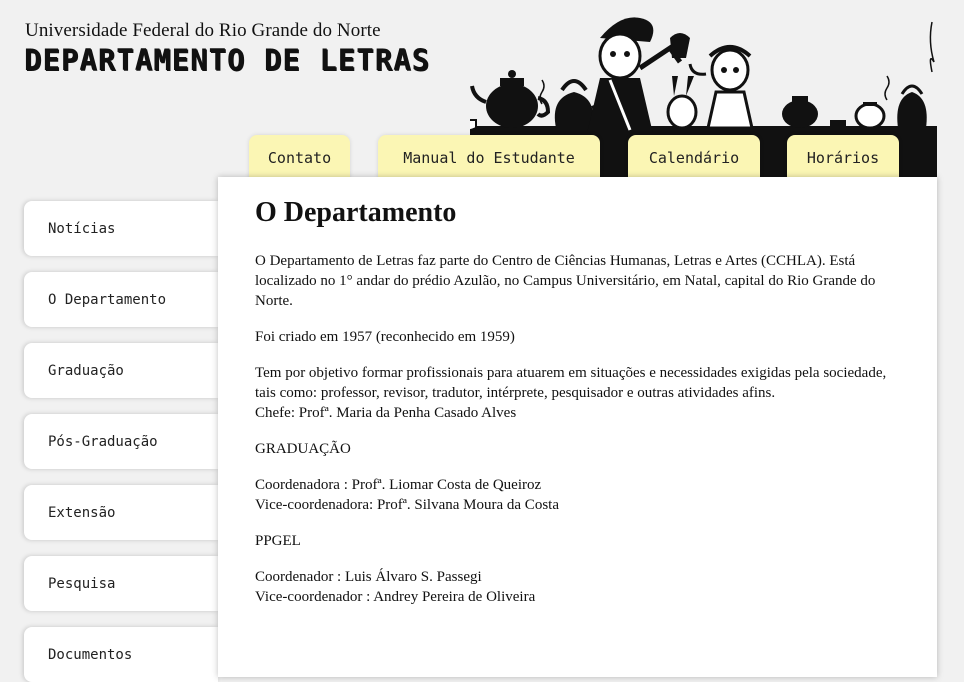 Image resolution: width=964 pixels, height=682 pixels. What do you see at coordinates (82, 228) in the screenshot?
I see `sidebar-item-label: Notícias` at bounding box center [82, 228].